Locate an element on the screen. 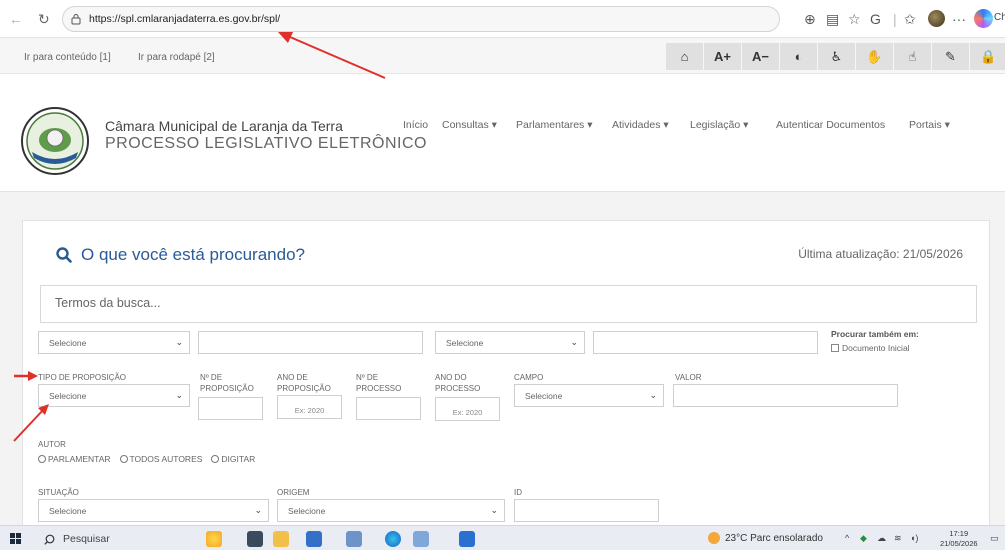  calculator-icon is located at coordinates (421, 539).